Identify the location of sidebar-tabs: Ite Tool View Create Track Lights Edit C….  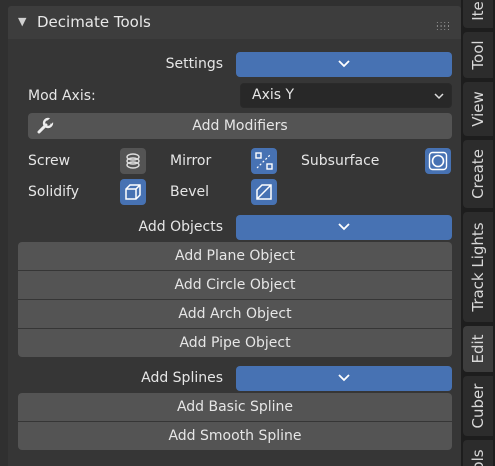
(478, 233).